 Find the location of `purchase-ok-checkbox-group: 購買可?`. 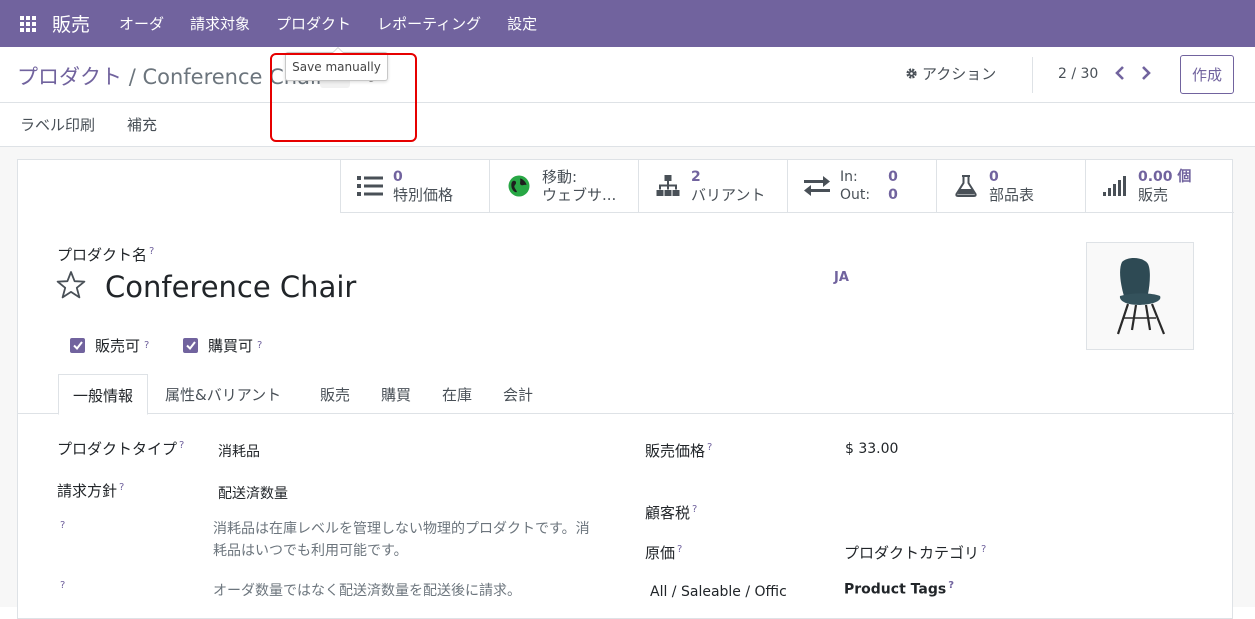

purchase-ok-checkbox-group: 購買可? is located at coordinates (222, 345).